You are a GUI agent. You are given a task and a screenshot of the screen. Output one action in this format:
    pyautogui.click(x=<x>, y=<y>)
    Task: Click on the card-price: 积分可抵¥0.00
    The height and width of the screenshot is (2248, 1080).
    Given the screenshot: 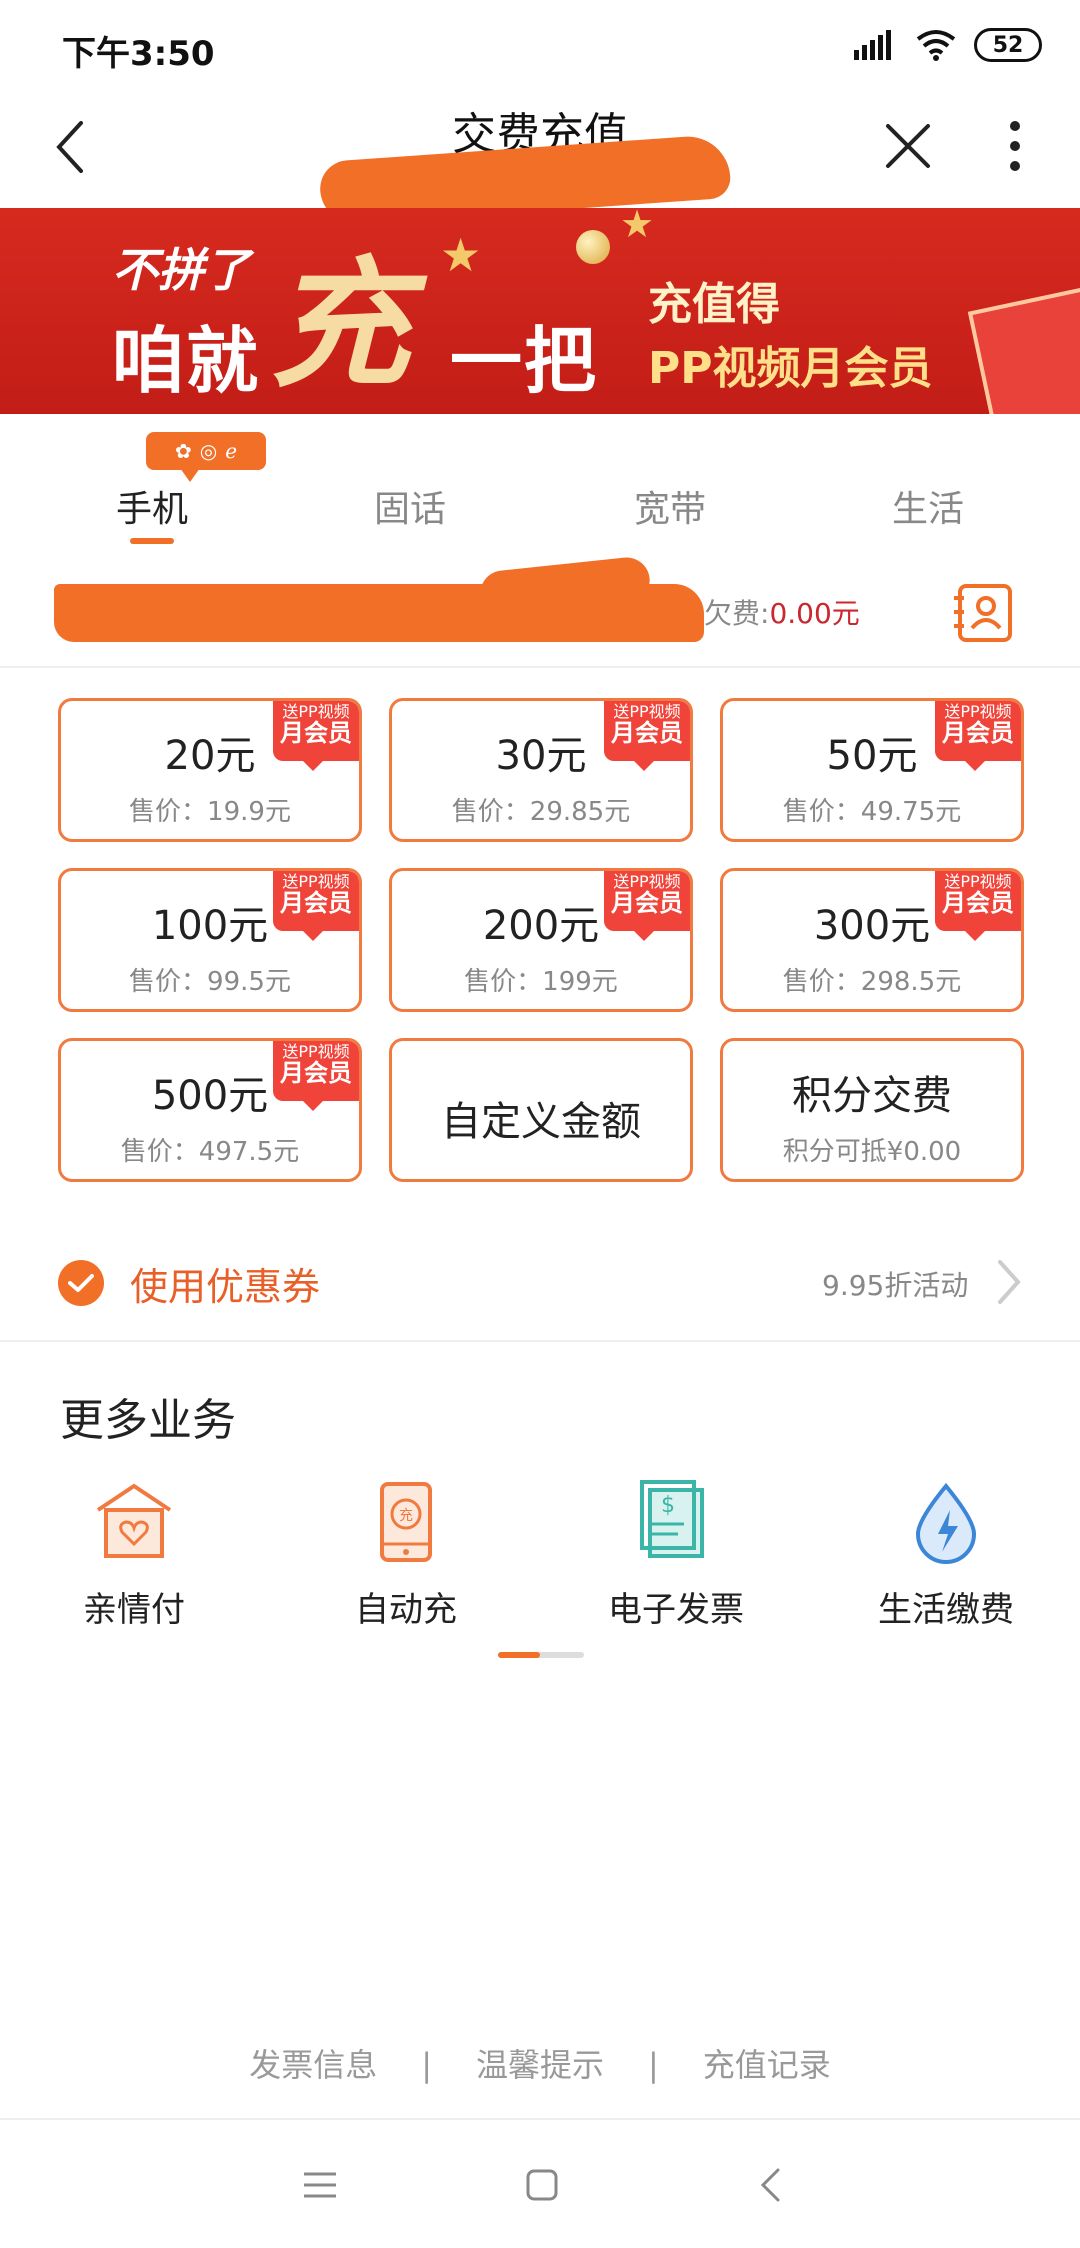 What is the action you would take?
    pyautogui.click(x=872, y=1152)
    